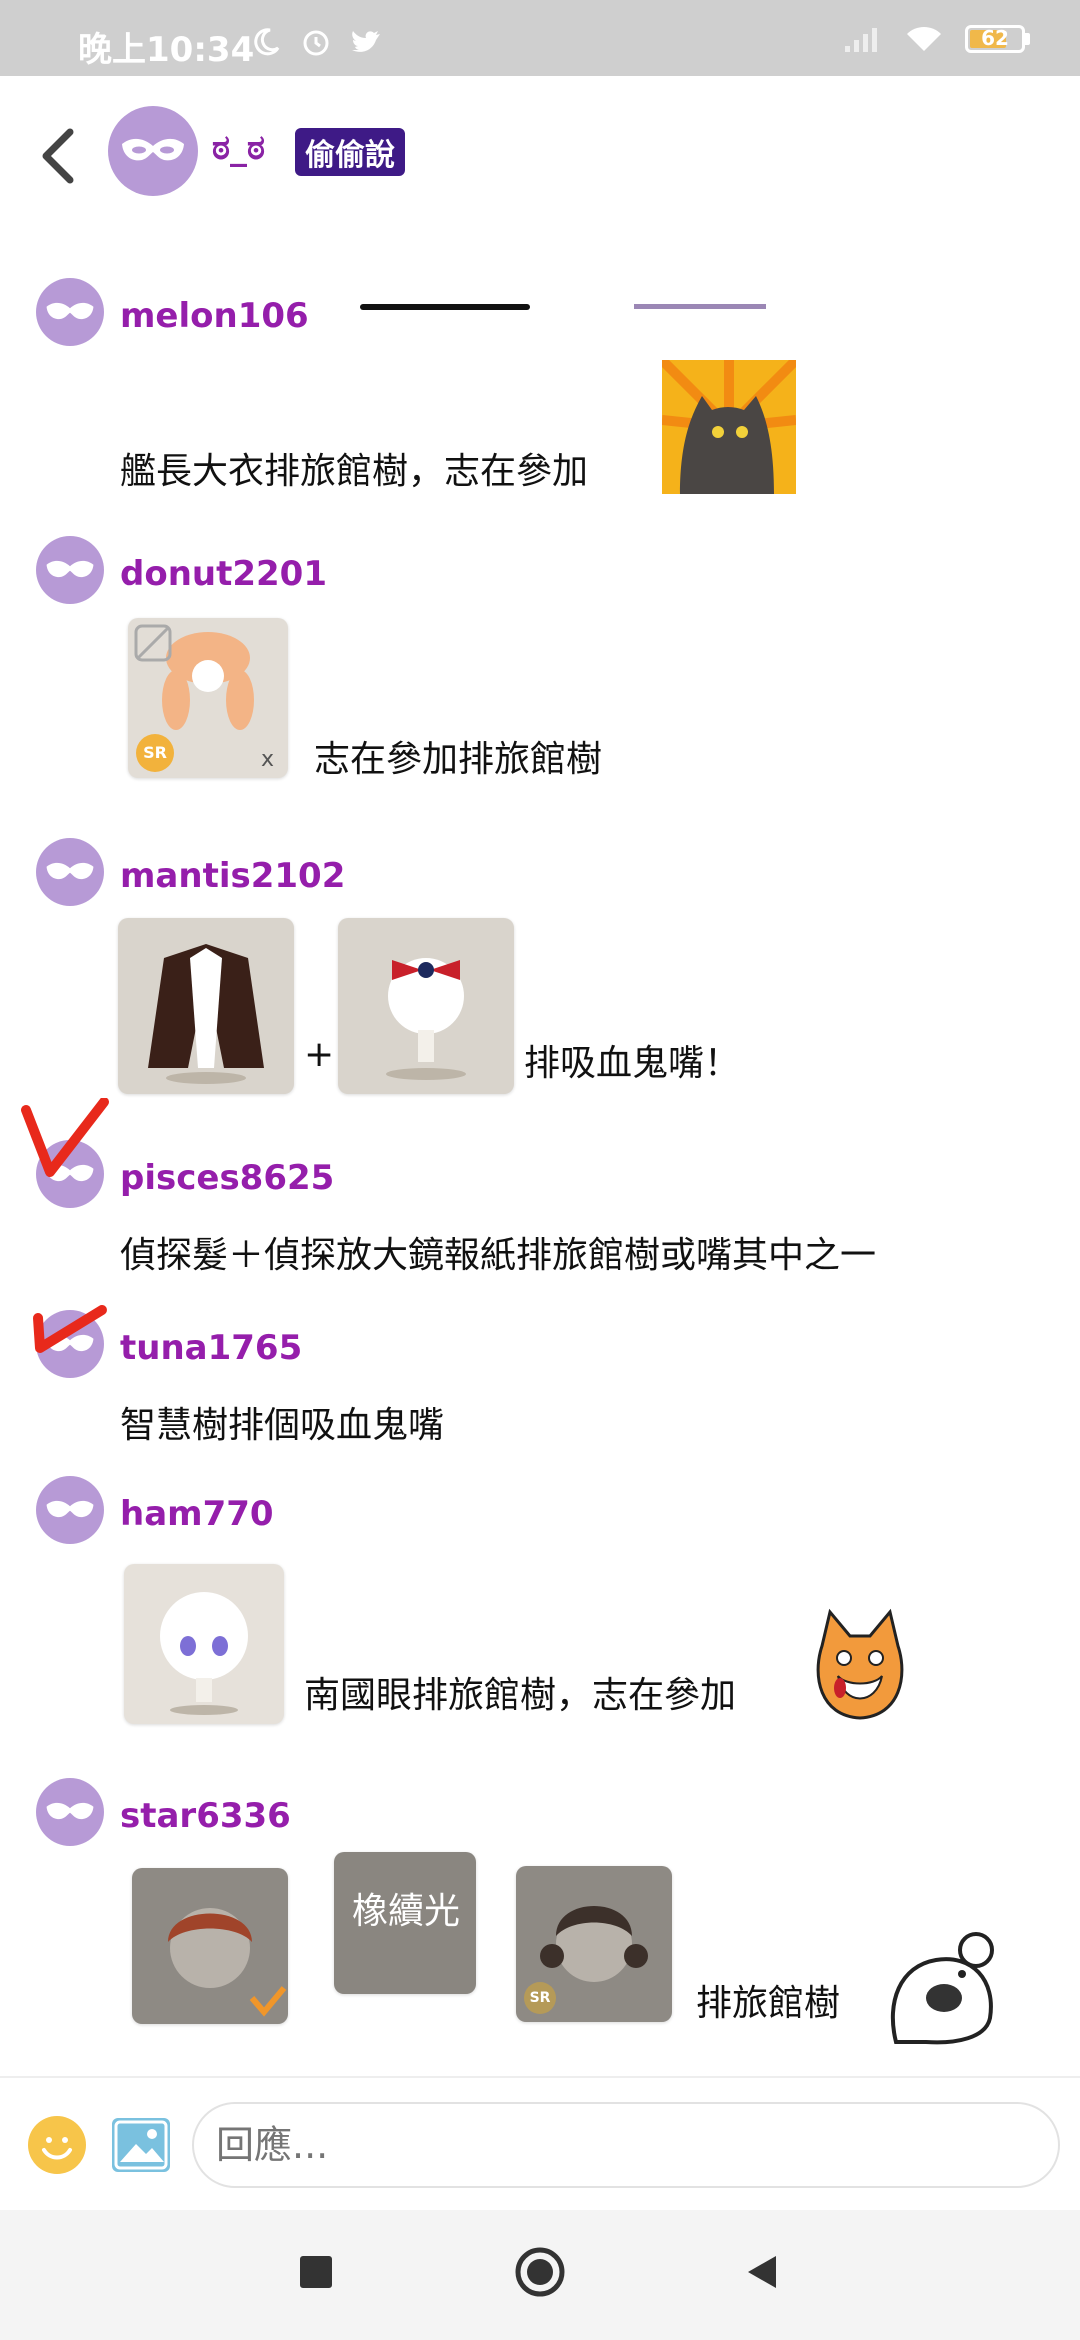  What do you see at coordinates (626, 2145) in the screenshot?
I see `reply-input` at bounding box center [626, 2145].